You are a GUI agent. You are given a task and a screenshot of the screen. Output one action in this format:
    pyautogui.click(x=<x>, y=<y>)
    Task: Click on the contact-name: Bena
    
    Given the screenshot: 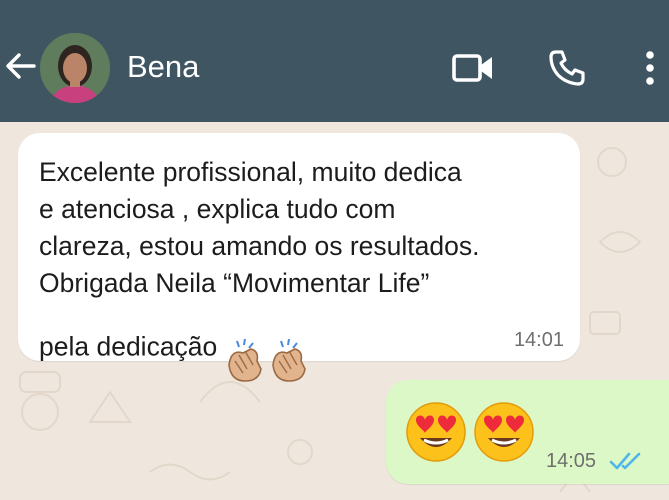 What is the action you would take?
    pyautogui.click(x=163, y=67)
    